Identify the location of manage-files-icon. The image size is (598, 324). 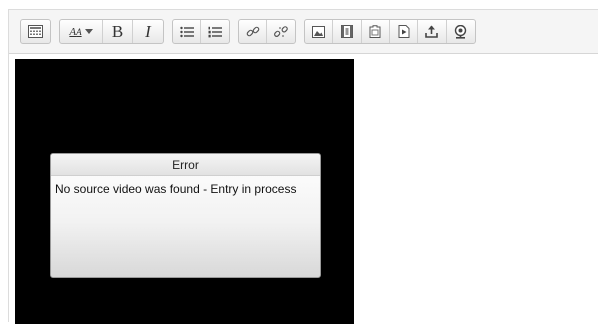
(375, 31).